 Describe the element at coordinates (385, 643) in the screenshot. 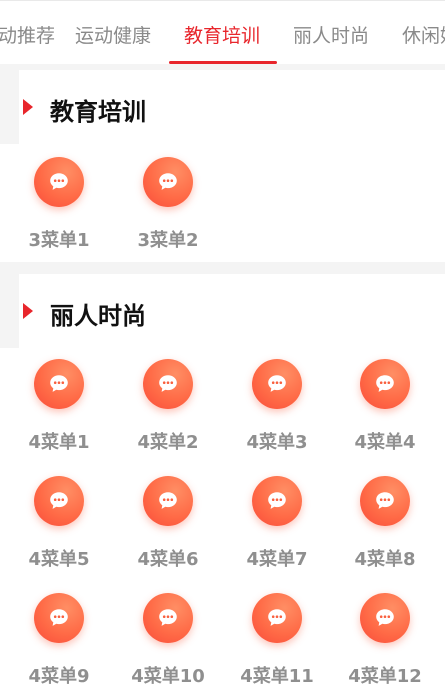

I see `menu-item: 4菜单12` at that location.